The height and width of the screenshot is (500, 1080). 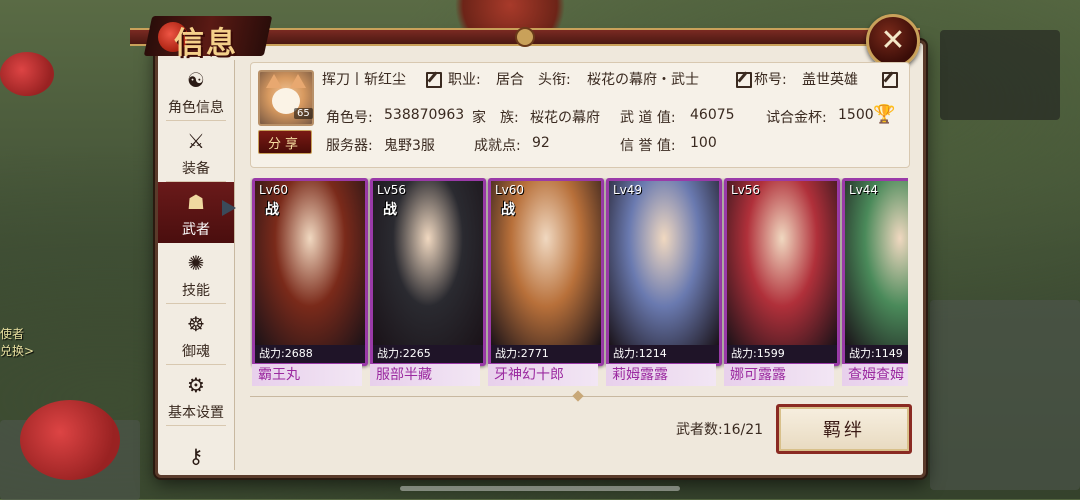 What do you see at coordinates (196, 323) in the screenshot?
I see `soul-icon: ☸` at bounding box center [196, 323].